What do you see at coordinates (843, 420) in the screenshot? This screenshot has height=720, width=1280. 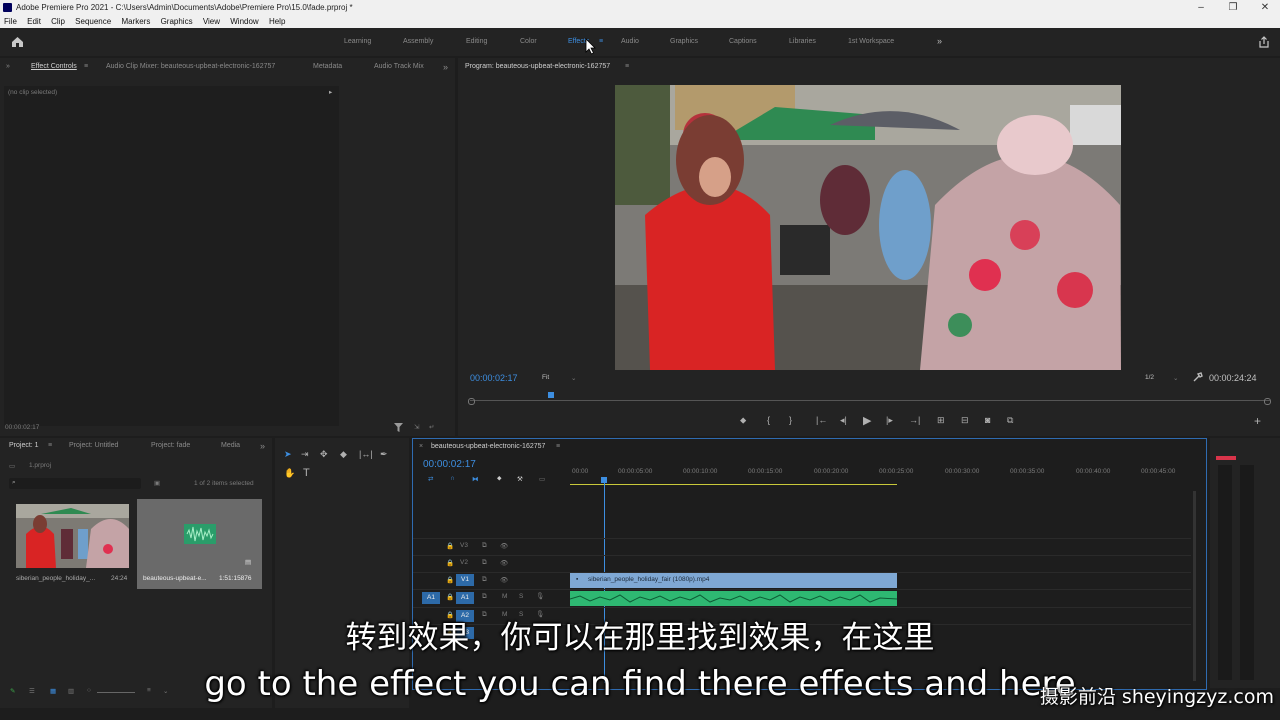 I see `step-back-icon: ◂|` at bounding box center [843, 420].